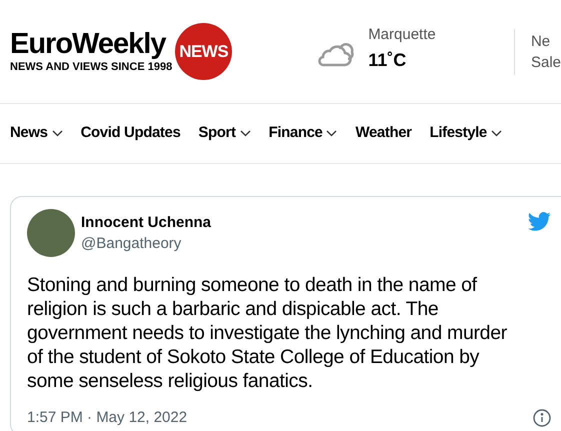 The image size is (561, 431). Describe the element at coordinates (224, 133) in the screenshot. I see `nav-link: Sport` at that location.